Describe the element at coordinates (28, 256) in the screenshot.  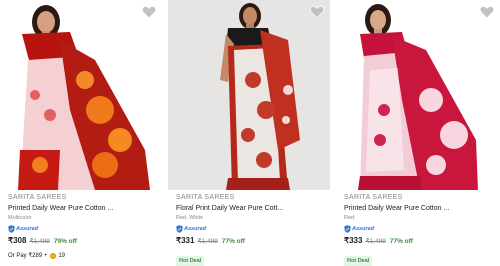
I see `pay-with-coins-label: Or Pay ₹289 +` at that location.